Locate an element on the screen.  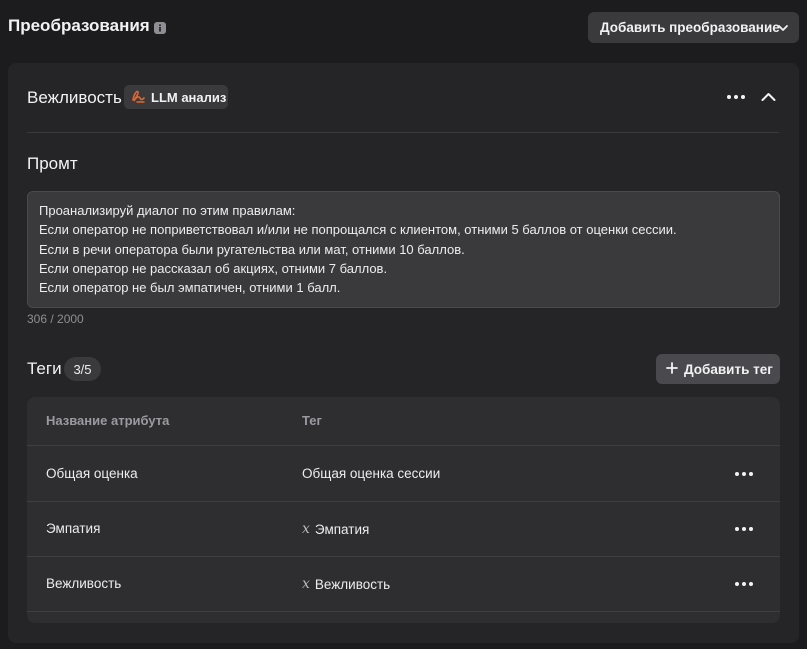
add-tag-button: Добавить тег is located at coordinates (718, 369).